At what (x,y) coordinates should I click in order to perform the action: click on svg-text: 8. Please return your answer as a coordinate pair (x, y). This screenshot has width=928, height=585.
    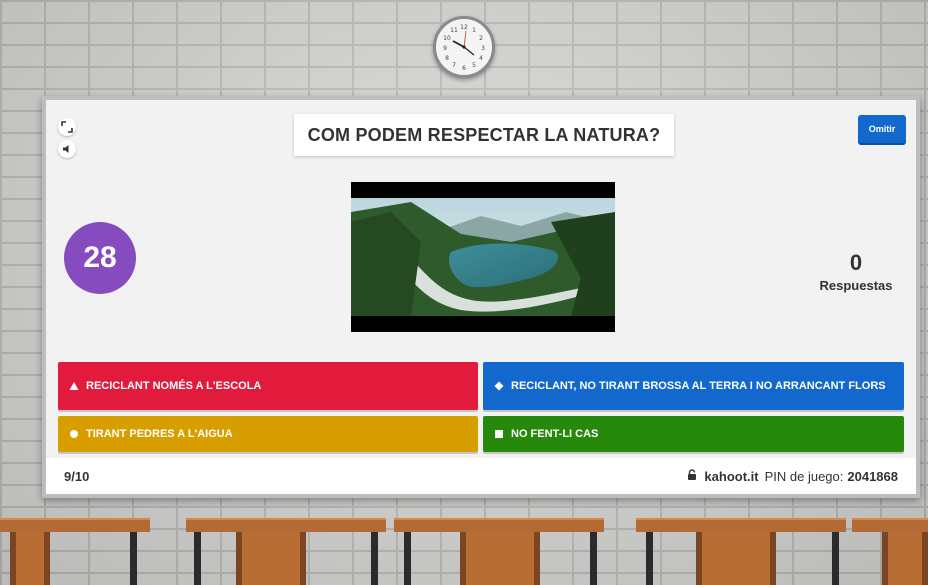
    Looking at the image, I should click on (447, 58).